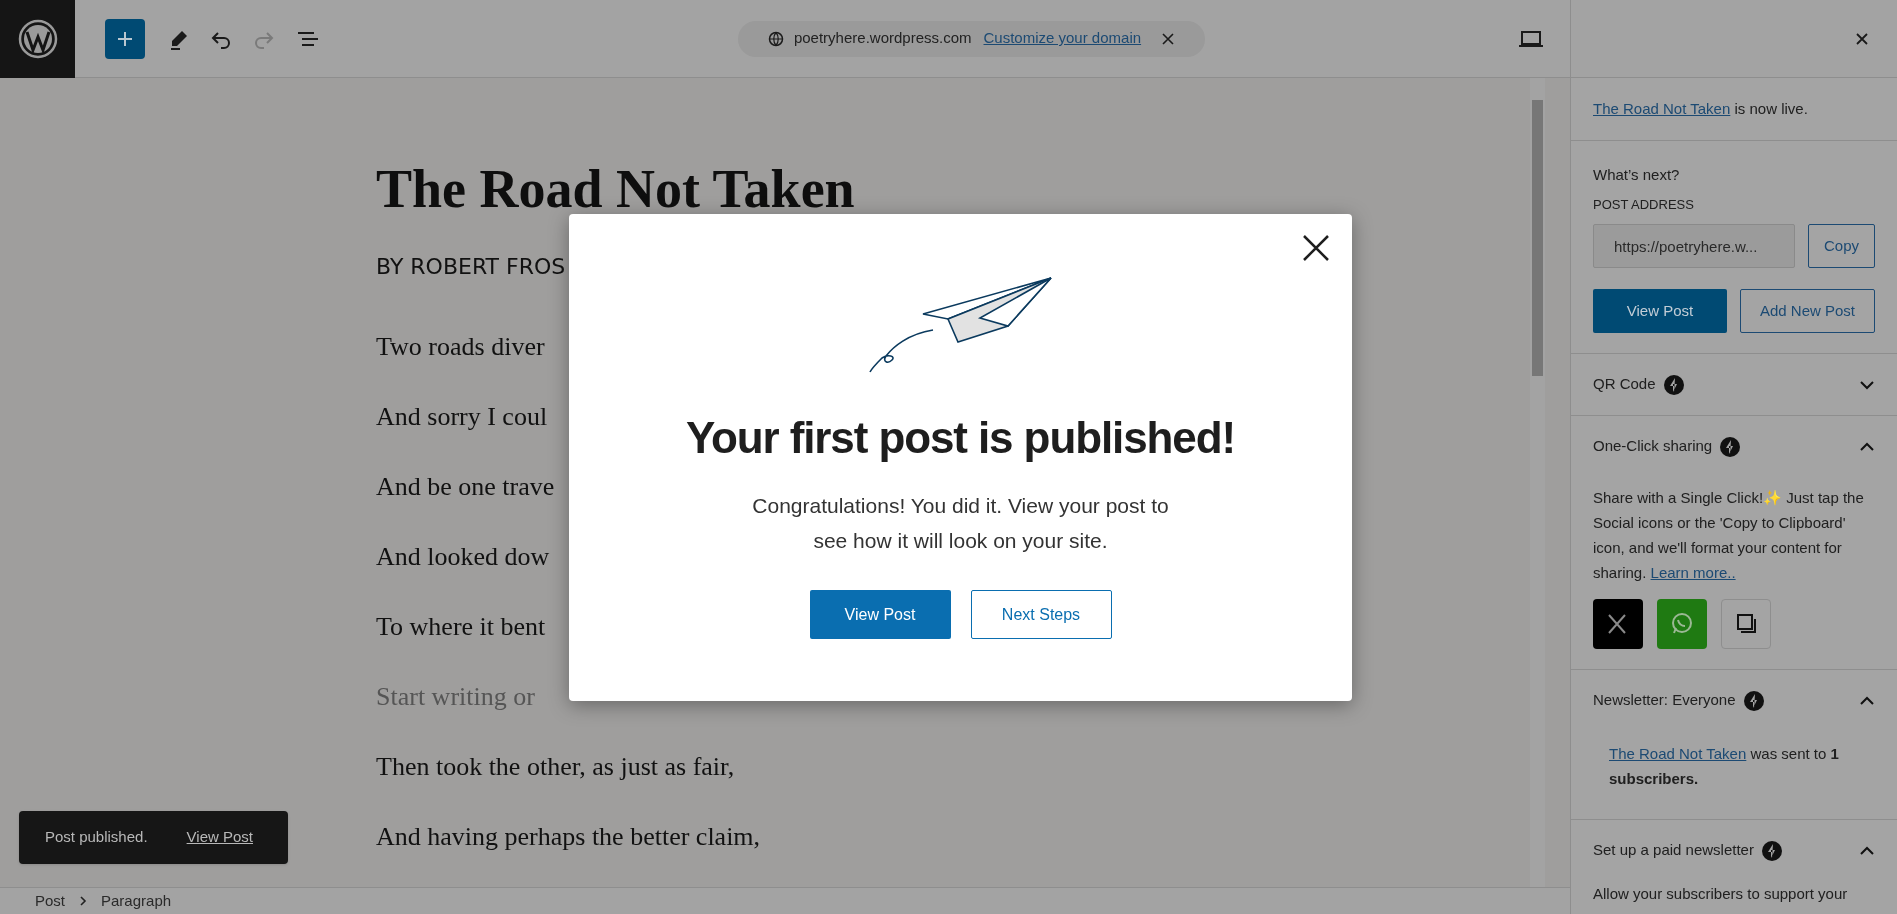  Describe the element at coordinates (1041, 614) in the screenshot. I see `next-steps-button: Next Steps` at that location.